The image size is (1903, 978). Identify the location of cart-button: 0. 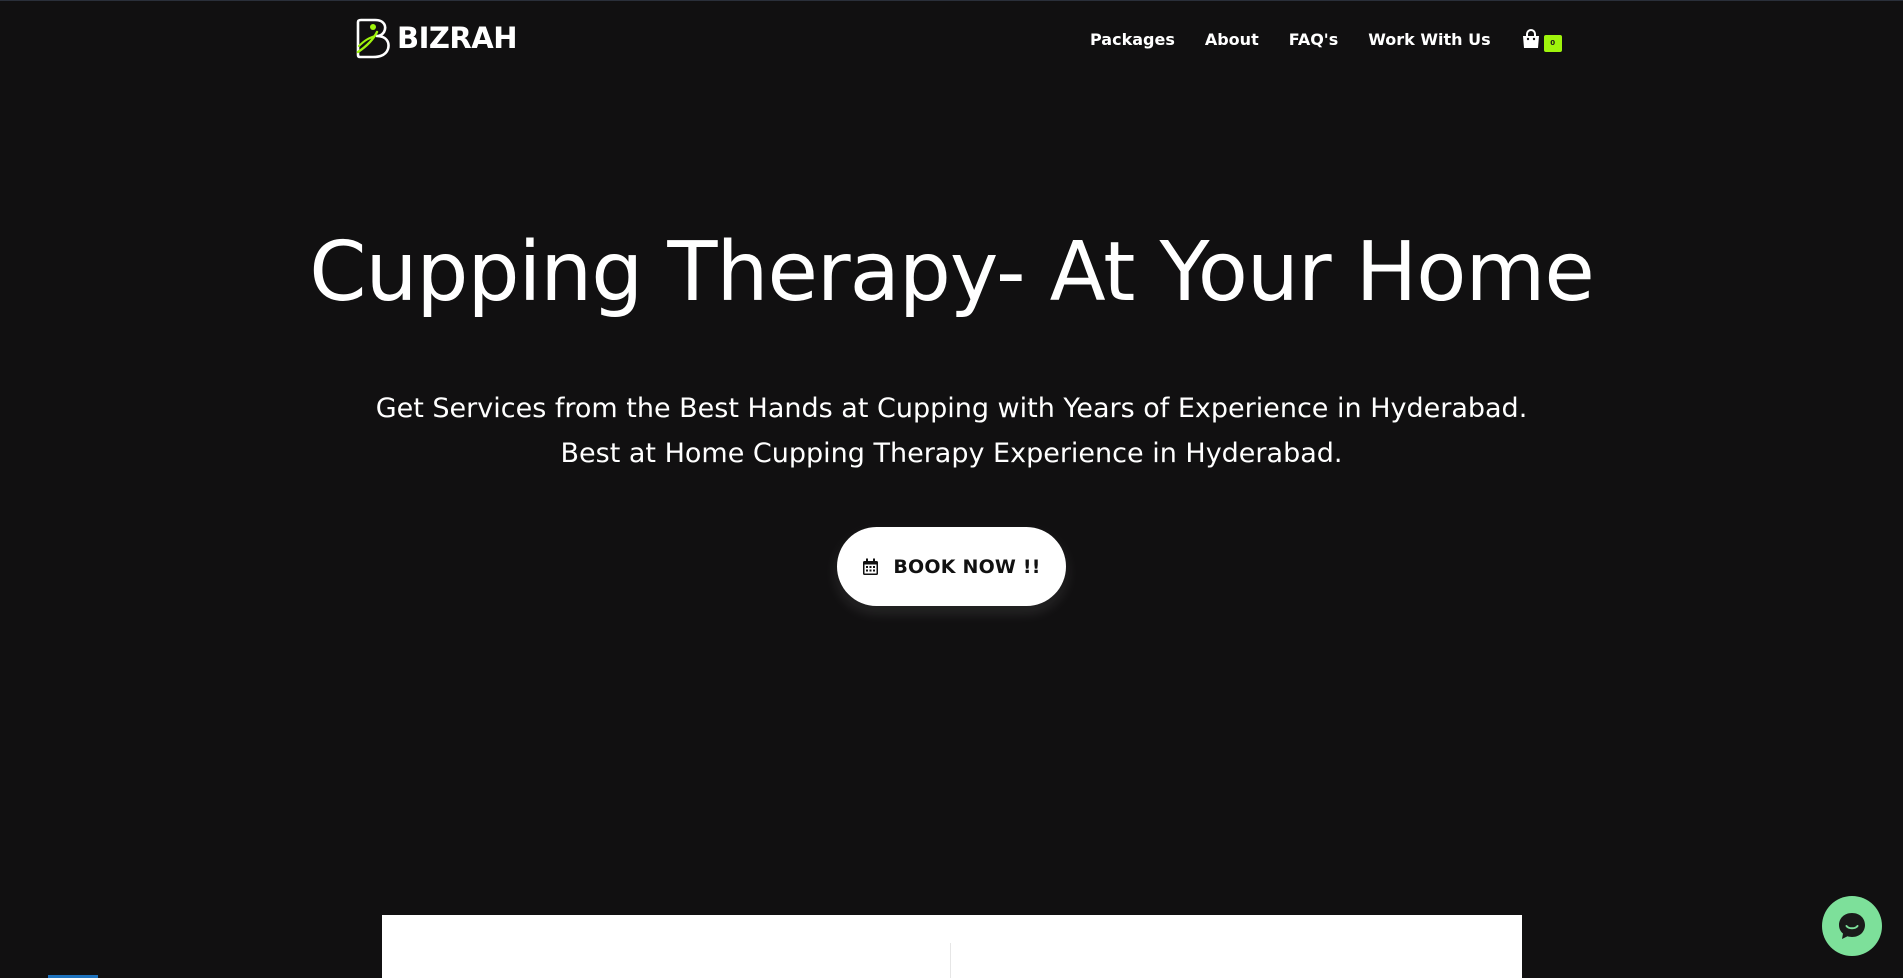
(1541, 40).